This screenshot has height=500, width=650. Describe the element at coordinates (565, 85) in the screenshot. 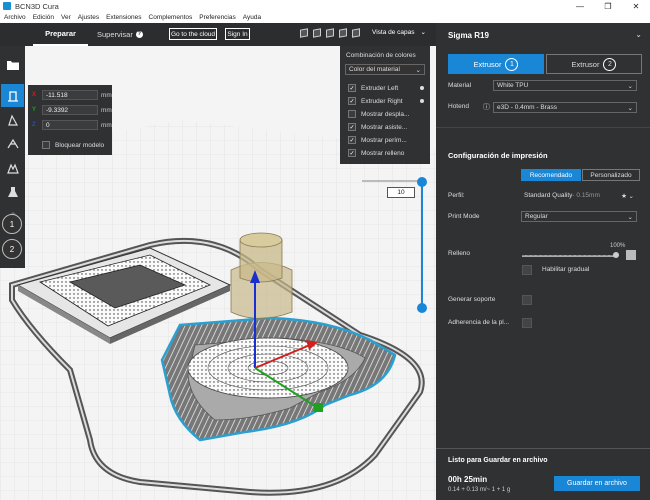

I see `material-dropdown: White TPU ⌄` at that location.